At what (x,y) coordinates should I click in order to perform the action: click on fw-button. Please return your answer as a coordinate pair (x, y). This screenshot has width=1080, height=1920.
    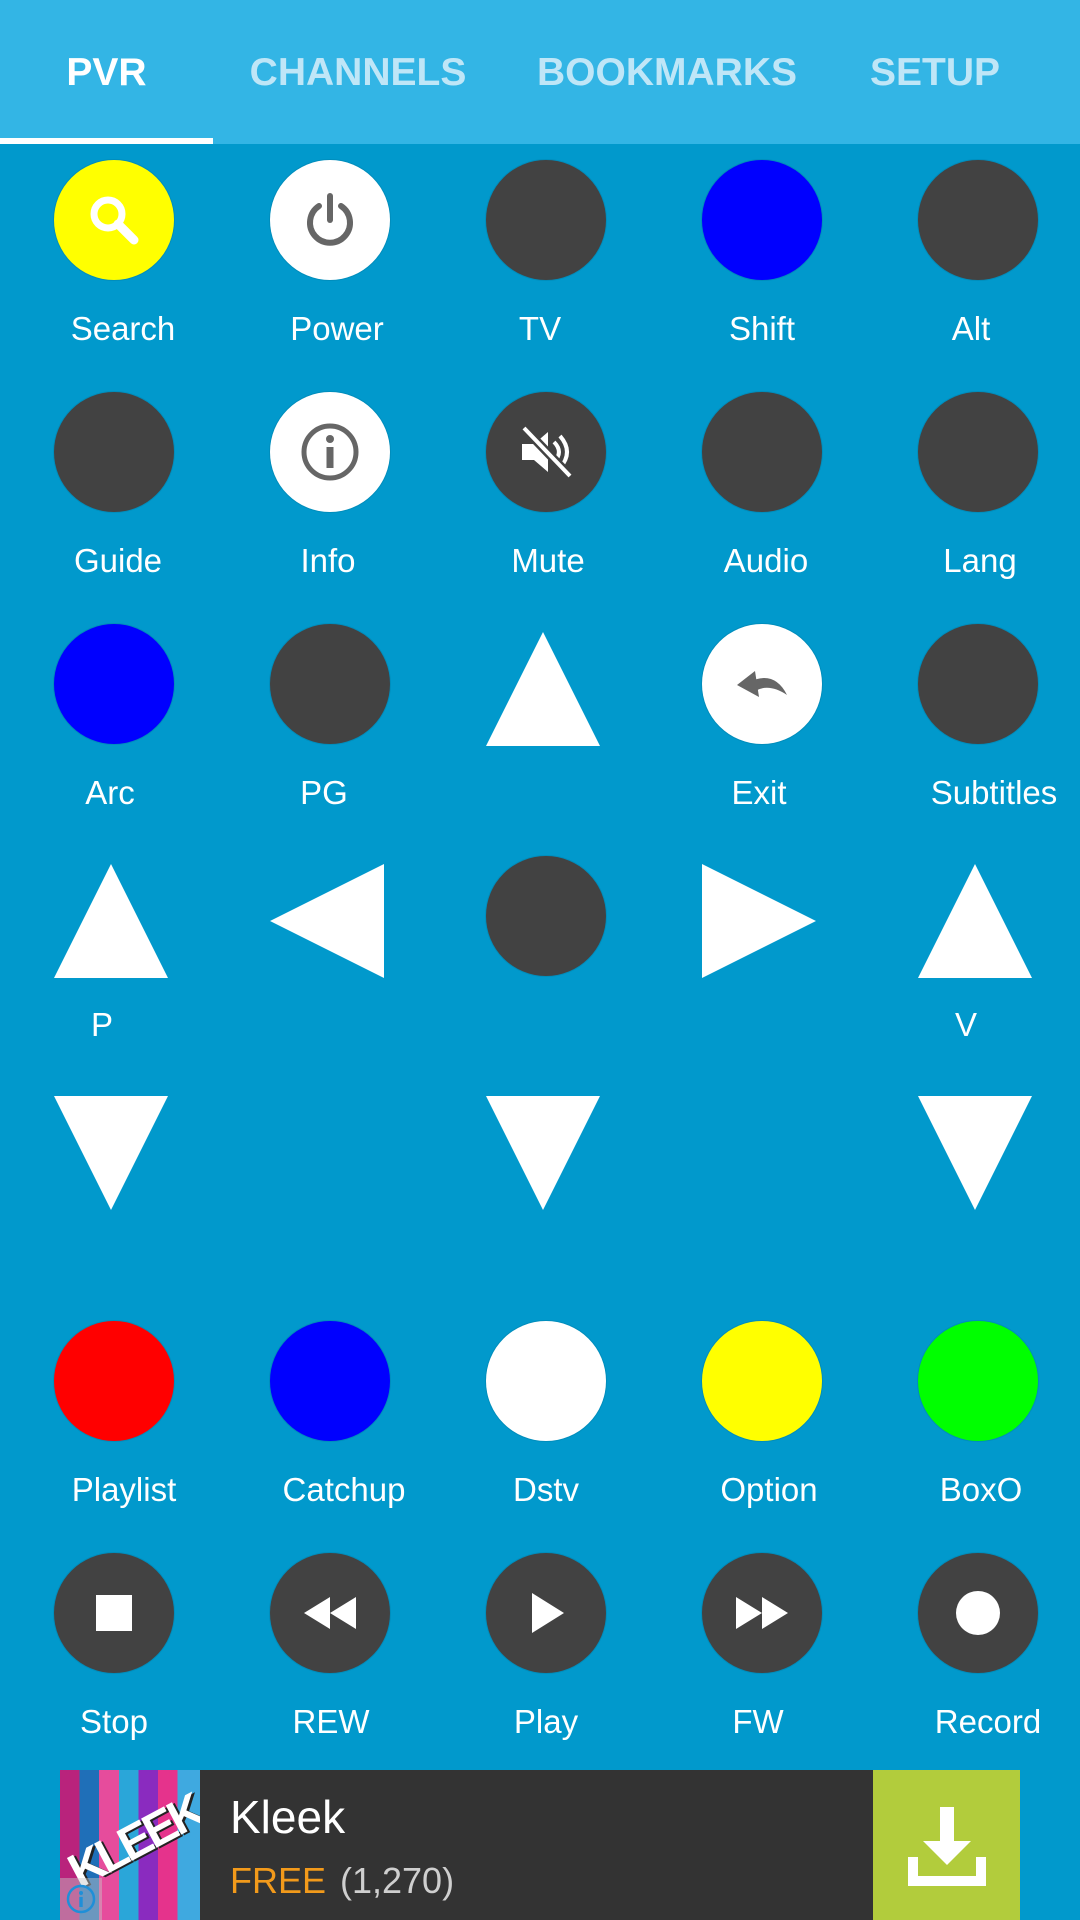
    Looking at the image, I should click on (762, 1613).